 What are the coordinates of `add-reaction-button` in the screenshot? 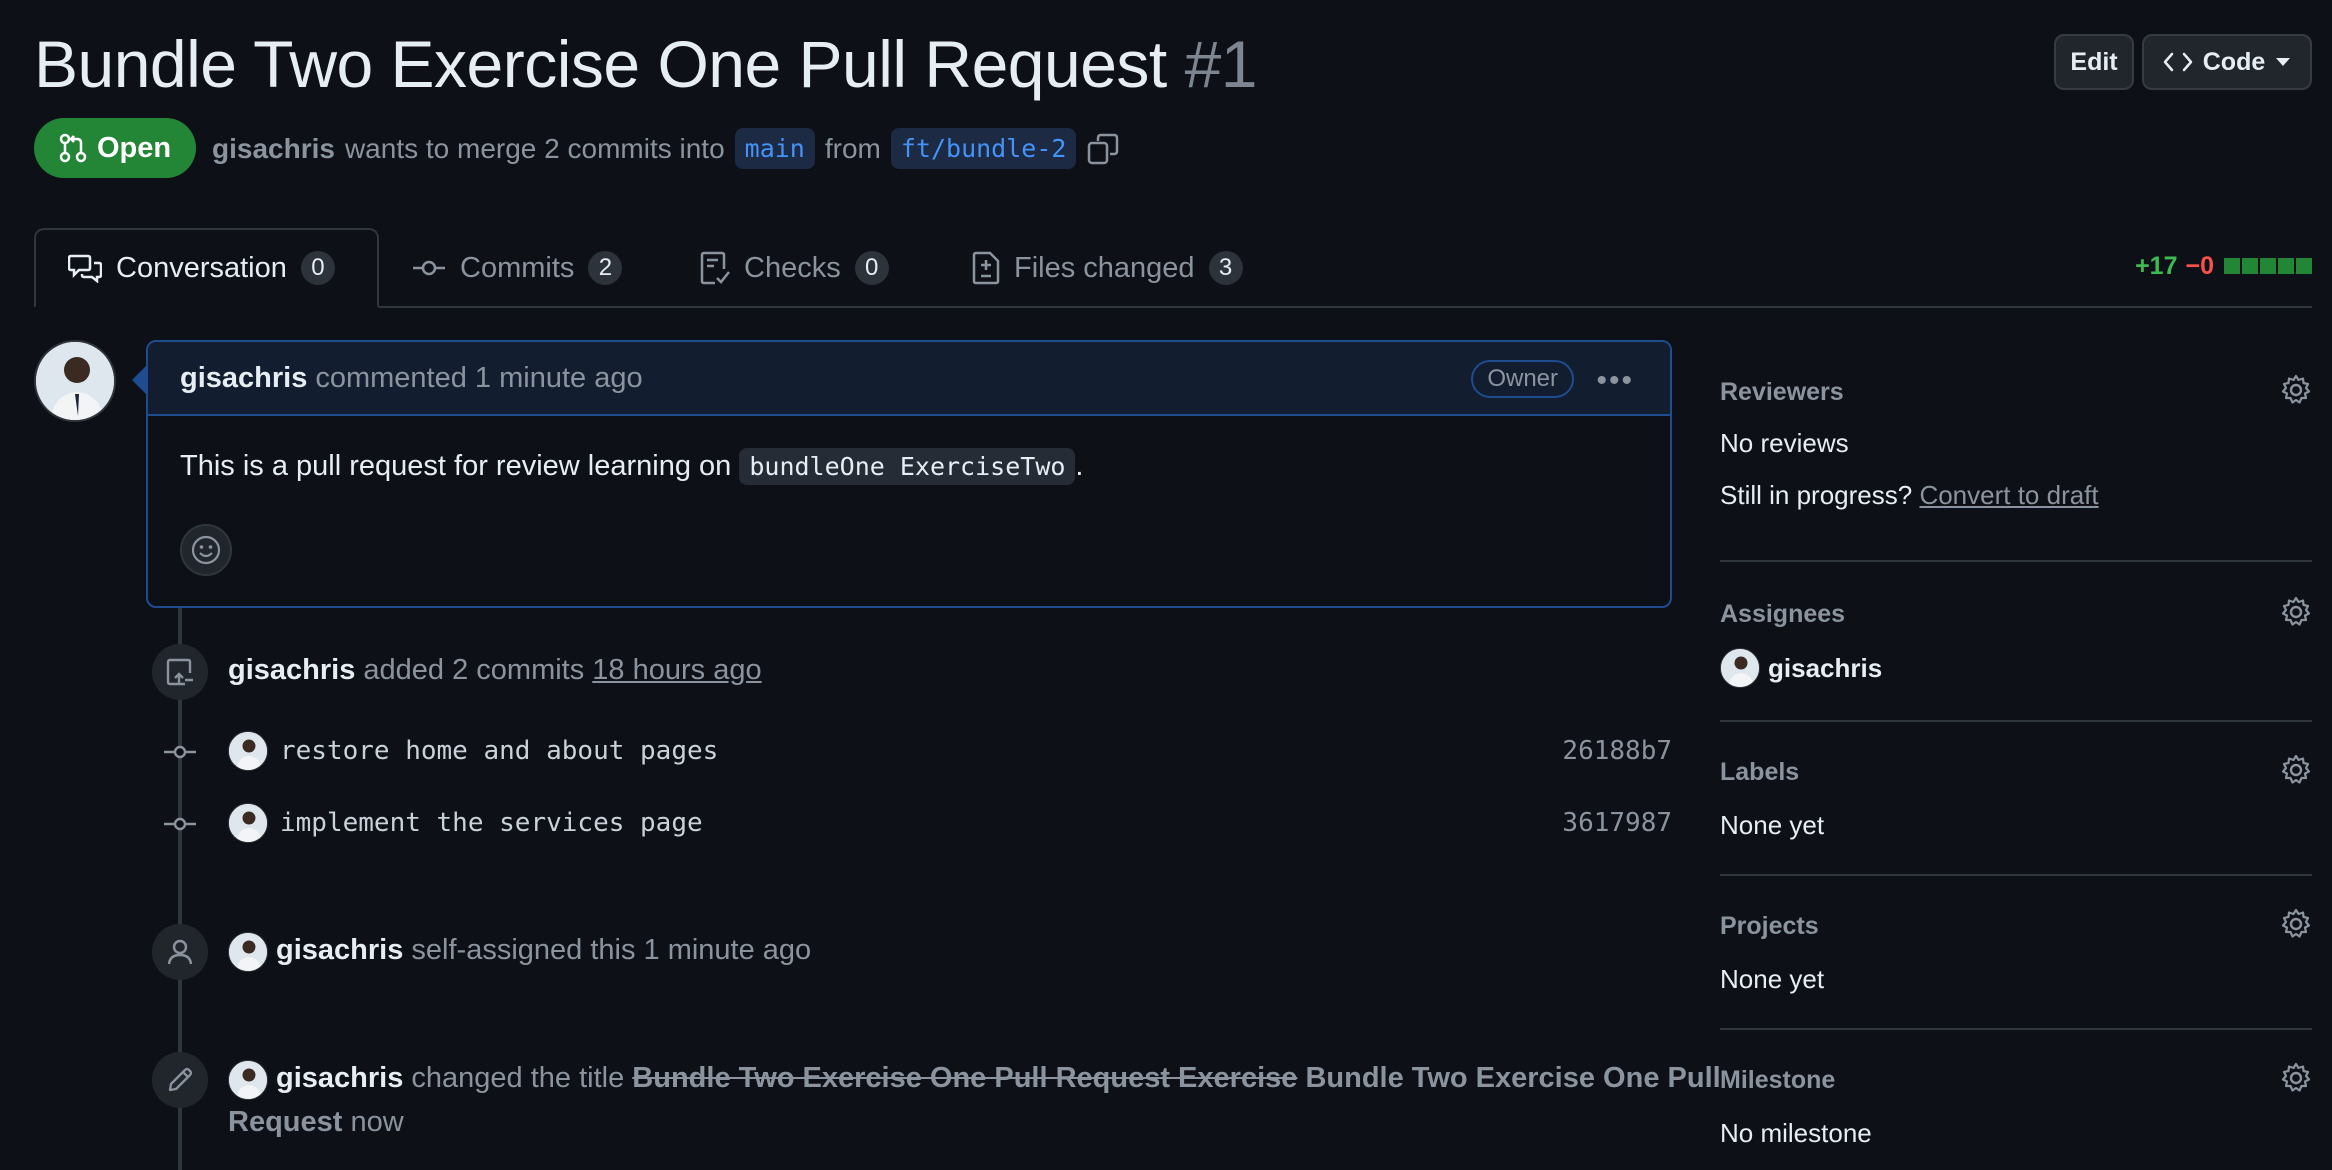 It's located at (206, 550).